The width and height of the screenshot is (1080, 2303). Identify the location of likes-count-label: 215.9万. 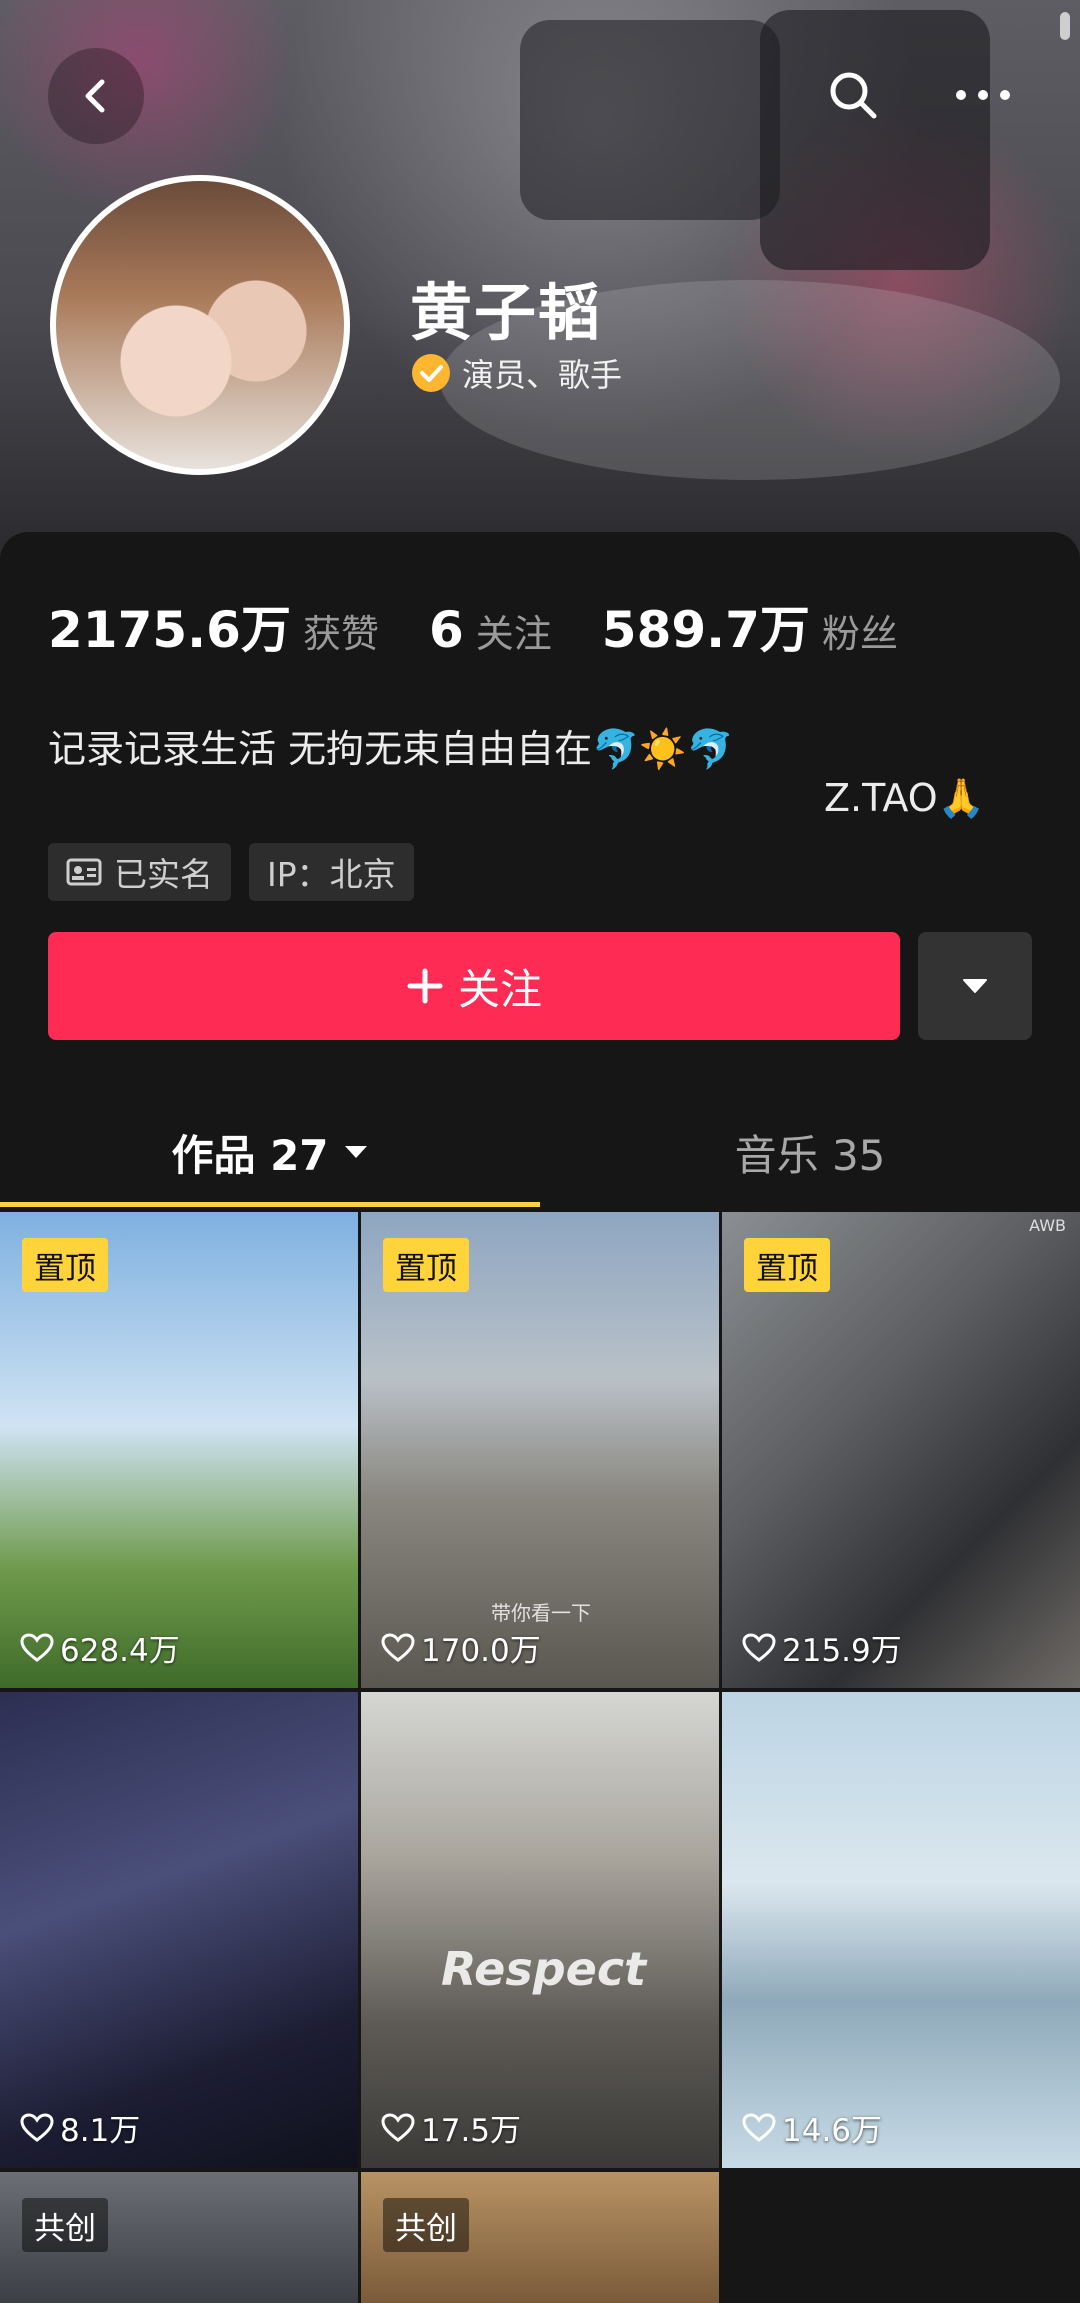
(842, 1651).